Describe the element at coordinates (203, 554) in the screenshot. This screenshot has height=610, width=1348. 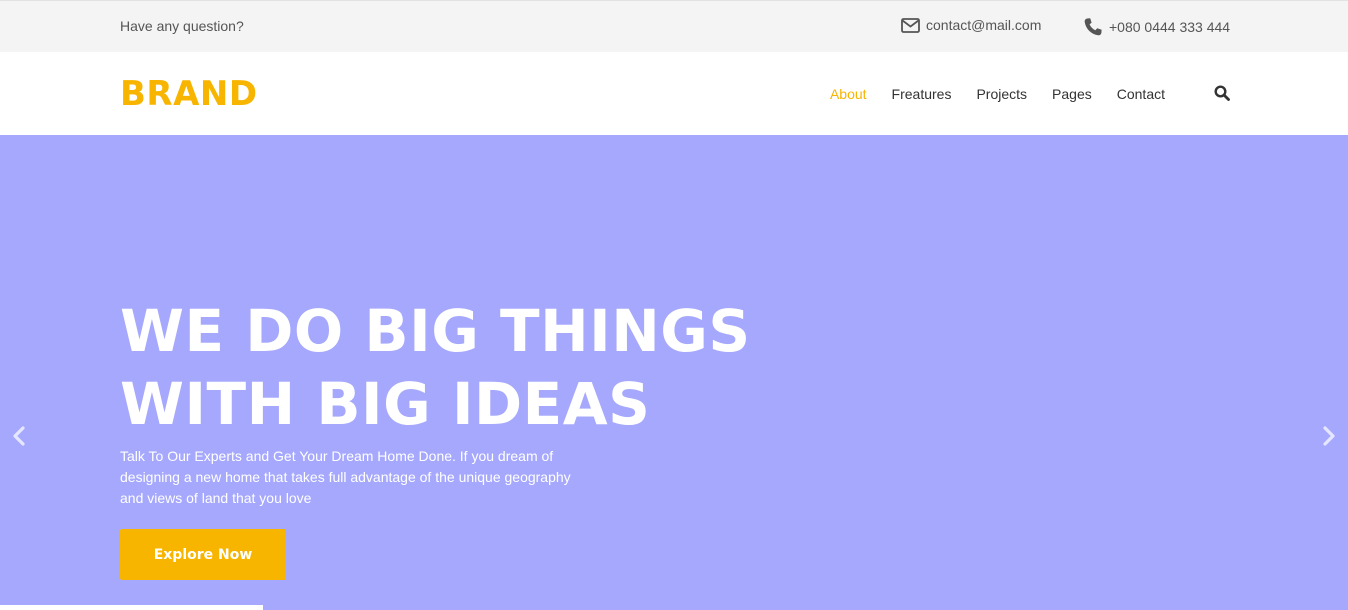
I see `explore-now-button: Explore Now` at that location.